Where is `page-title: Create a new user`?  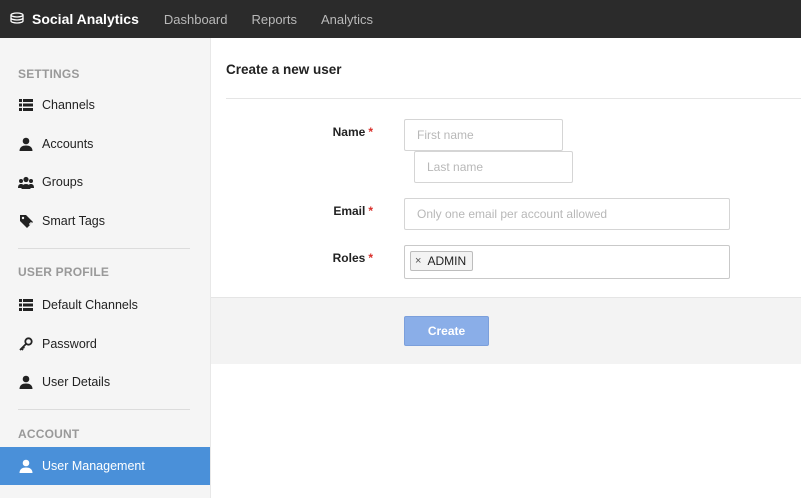
page-title: Create a new user is located at coordinates (284, 69).